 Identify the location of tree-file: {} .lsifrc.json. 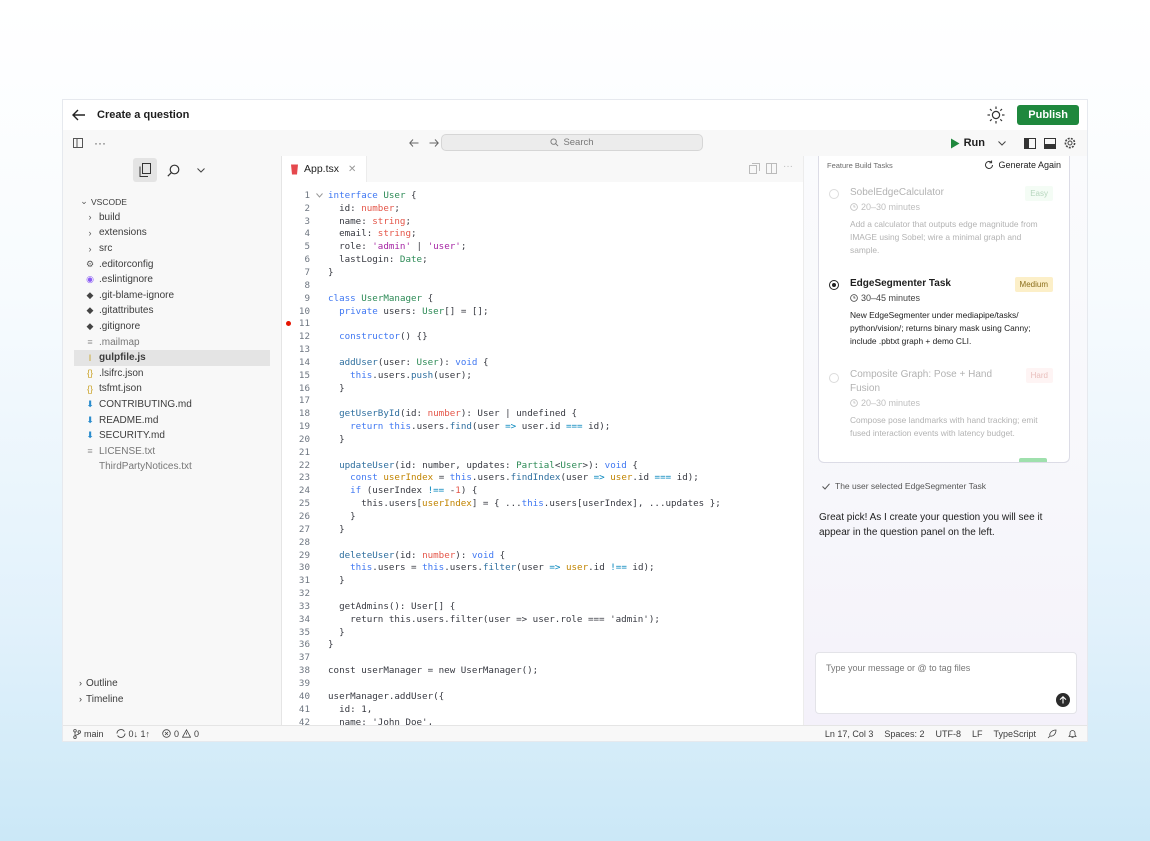
(172, 374).